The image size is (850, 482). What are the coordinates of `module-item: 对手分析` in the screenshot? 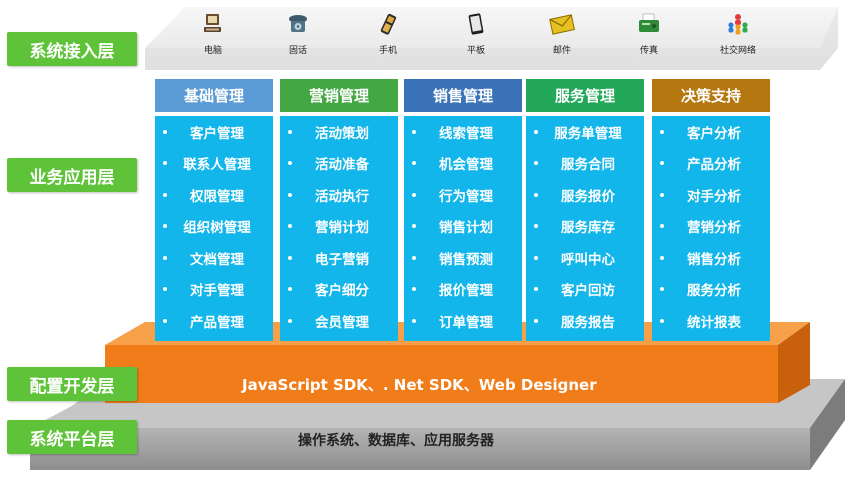 It's located at (711, 195).